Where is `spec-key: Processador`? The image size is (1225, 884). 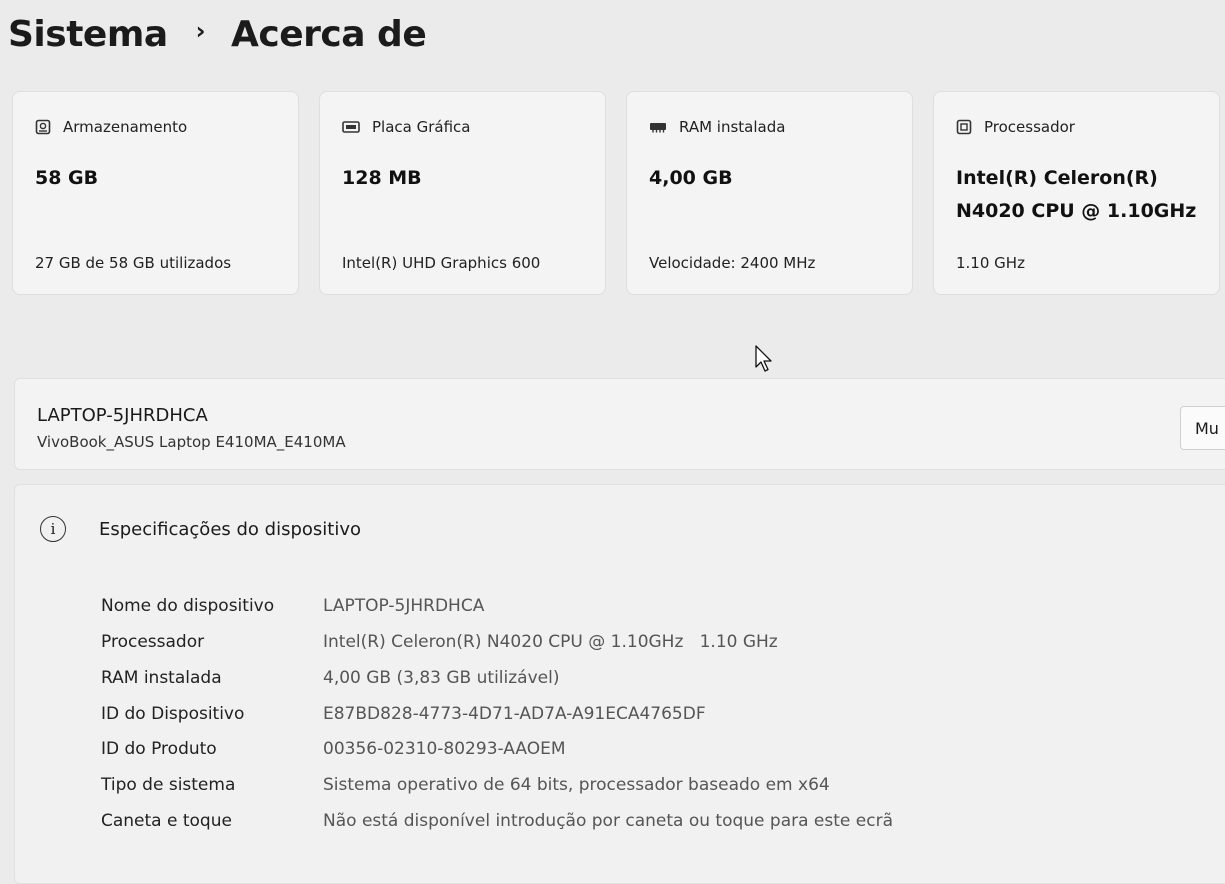 spec-key: Processador is located at coordinates (153, 642).